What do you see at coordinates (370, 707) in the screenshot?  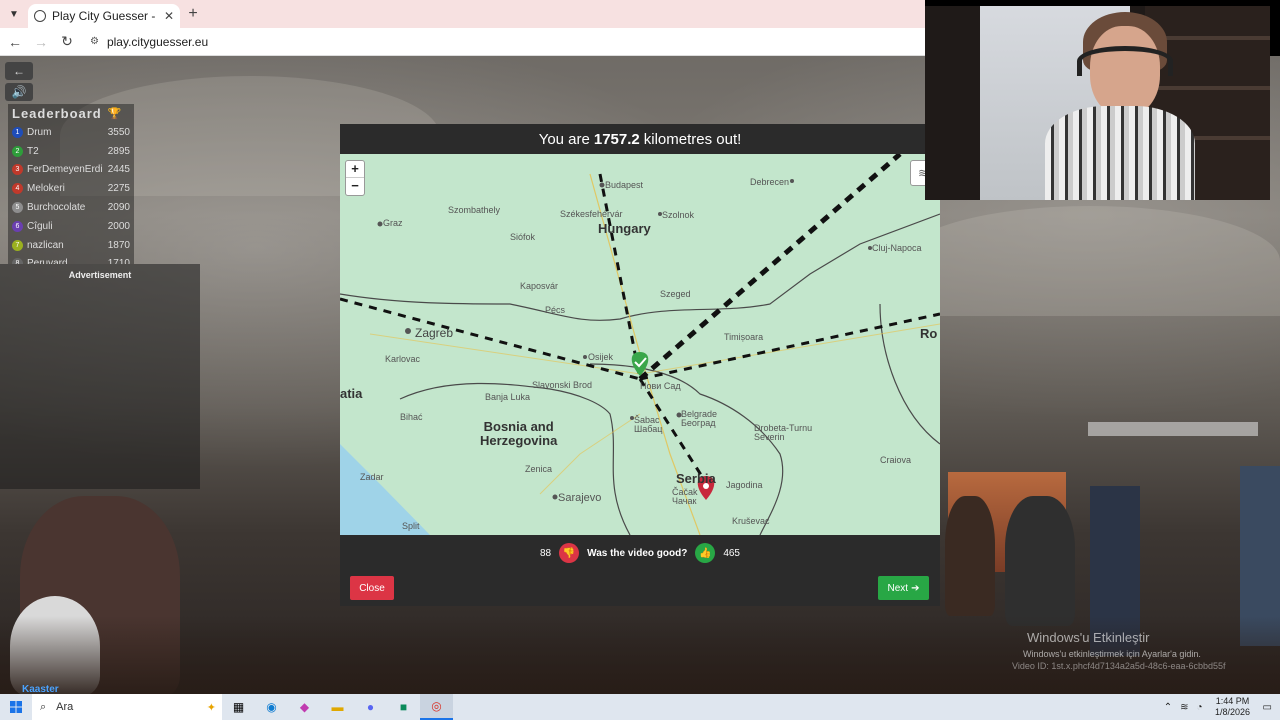 I see `discord-icon: ●` at bounding box center [370, 707].